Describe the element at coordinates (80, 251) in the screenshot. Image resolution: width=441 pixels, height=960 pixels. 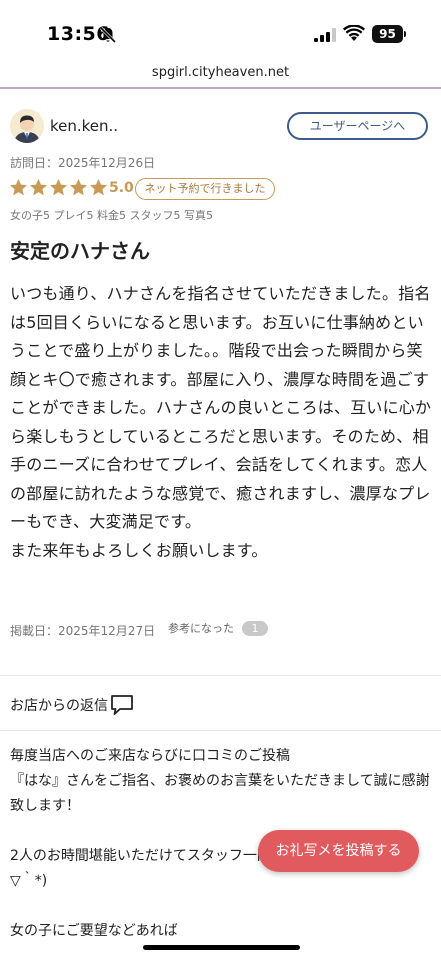
I see `review-title: 安定のハナさん` at that location.